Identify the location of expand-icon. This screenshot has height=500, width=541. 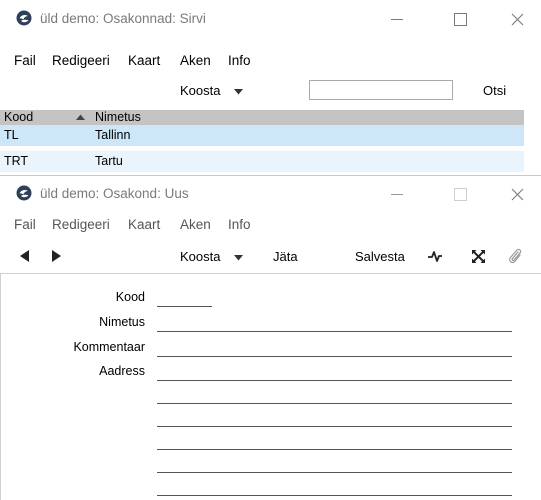
(478, 256).